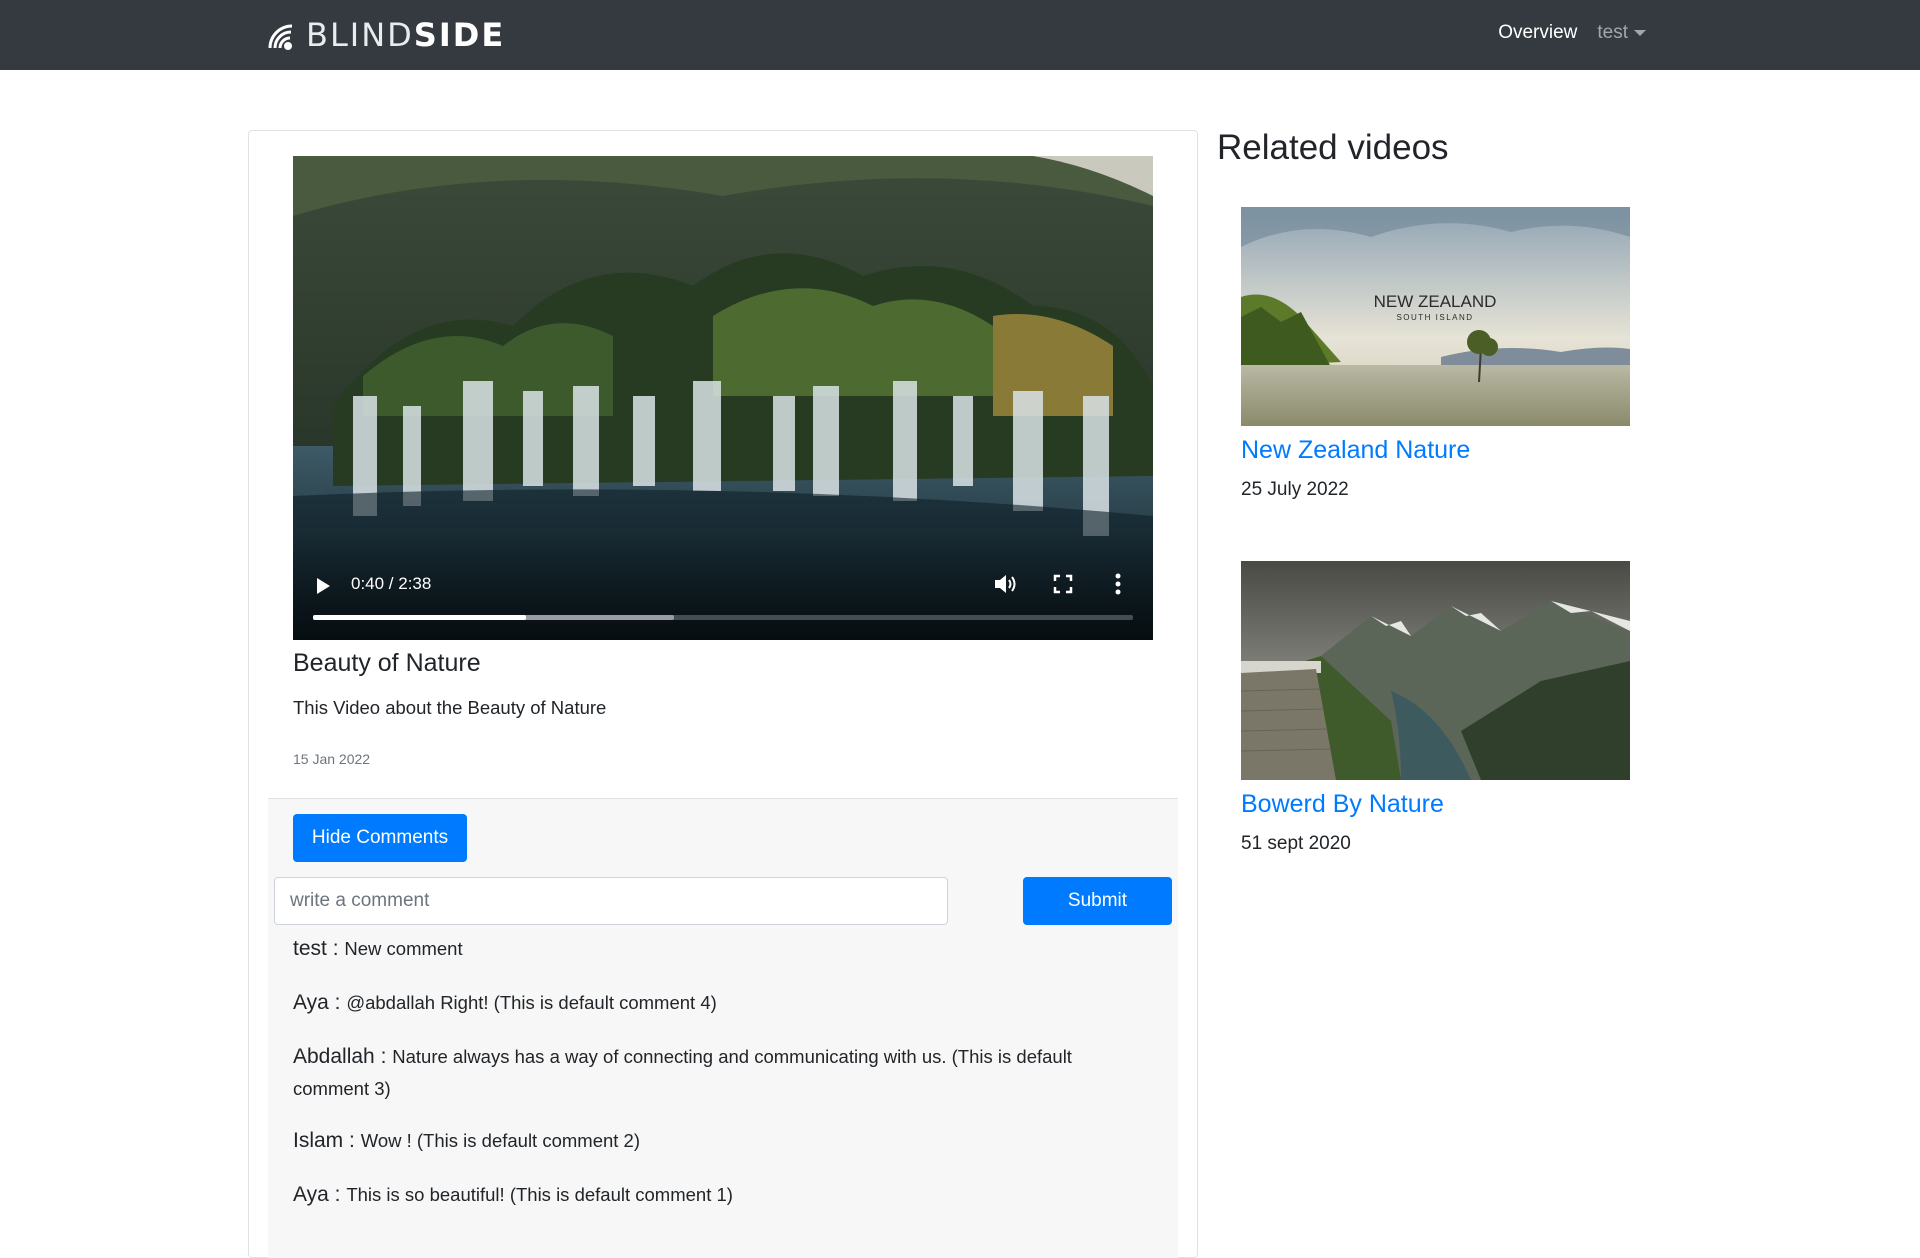 This screenshot has height=1258, width=1920. What do you see at coordinates (1296, 843) in the screenshot?
I see `related-video-date: 51 sept 2020` at bounding box center [1296, 843].